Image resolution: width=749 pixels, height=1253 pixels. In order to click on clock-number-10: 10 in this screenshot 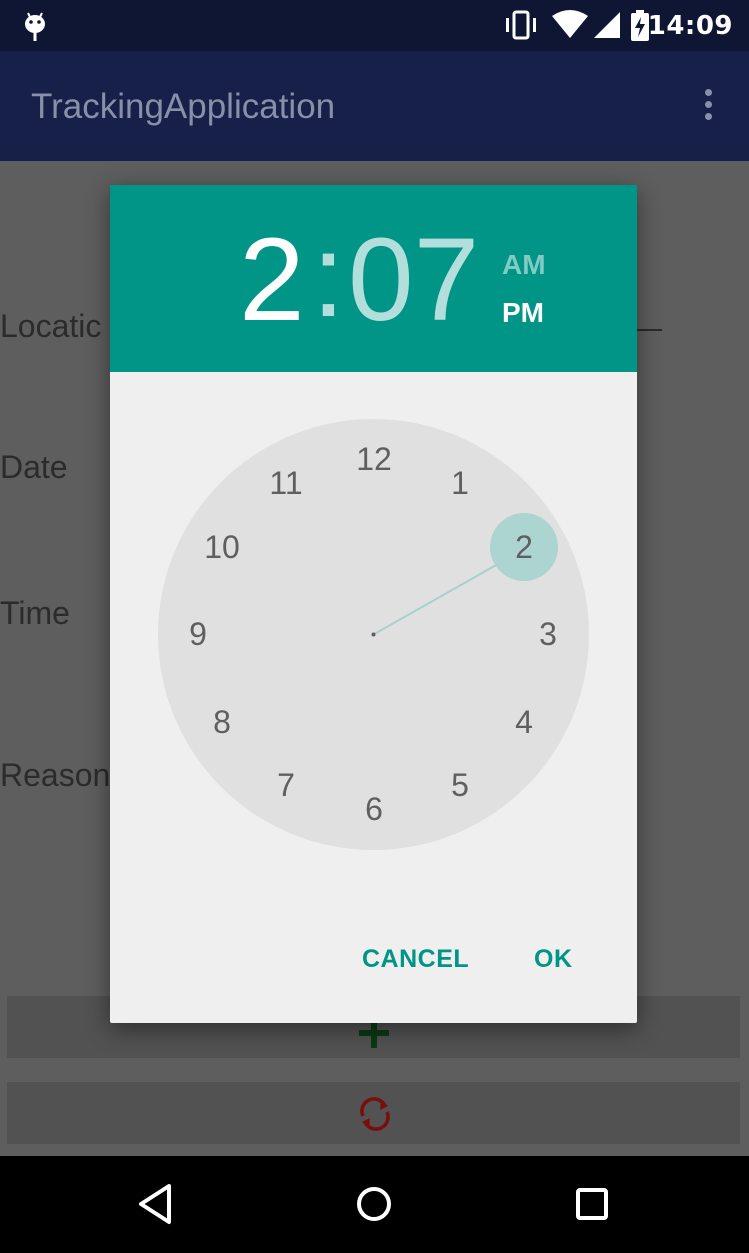, I will do `click(222, 547)`.